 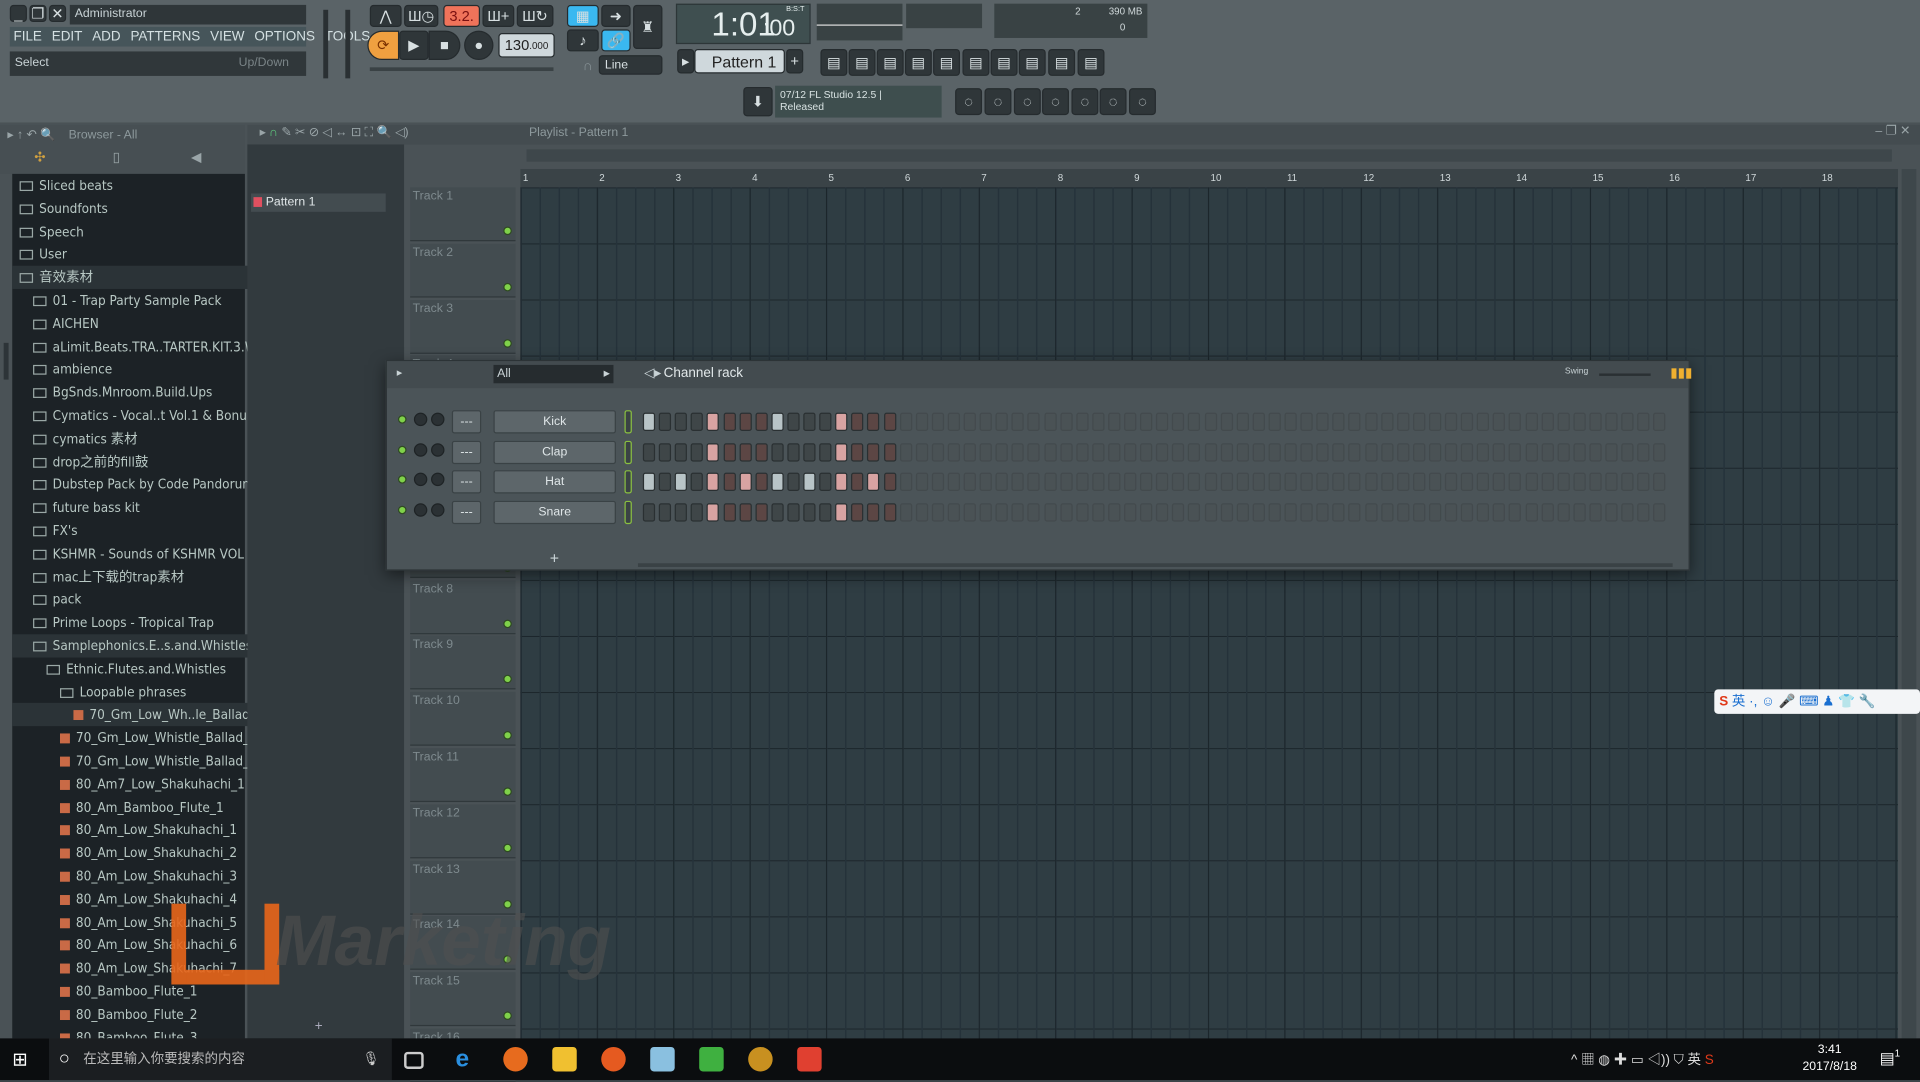 What do you see at coordinates (319, 1026) in the screenshot?
I see `add-pattern-list-button: +` at bounding box center [319, 1026].